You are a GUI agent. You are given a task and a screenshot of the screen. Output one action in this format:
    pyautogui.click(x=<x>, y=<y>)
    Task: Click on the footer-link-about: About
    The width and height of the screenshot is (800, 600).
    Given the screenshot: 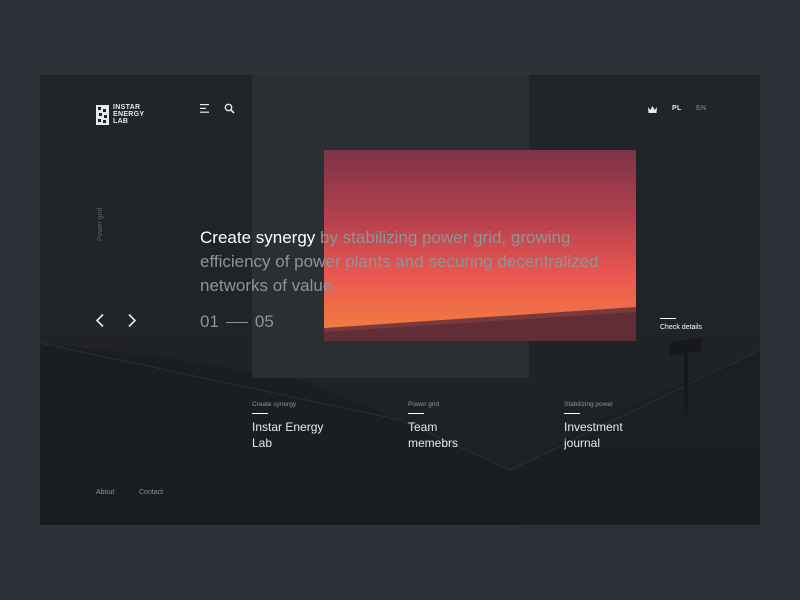 What is the action you would take?
    pyautogui.click(x=105, y=492)
    